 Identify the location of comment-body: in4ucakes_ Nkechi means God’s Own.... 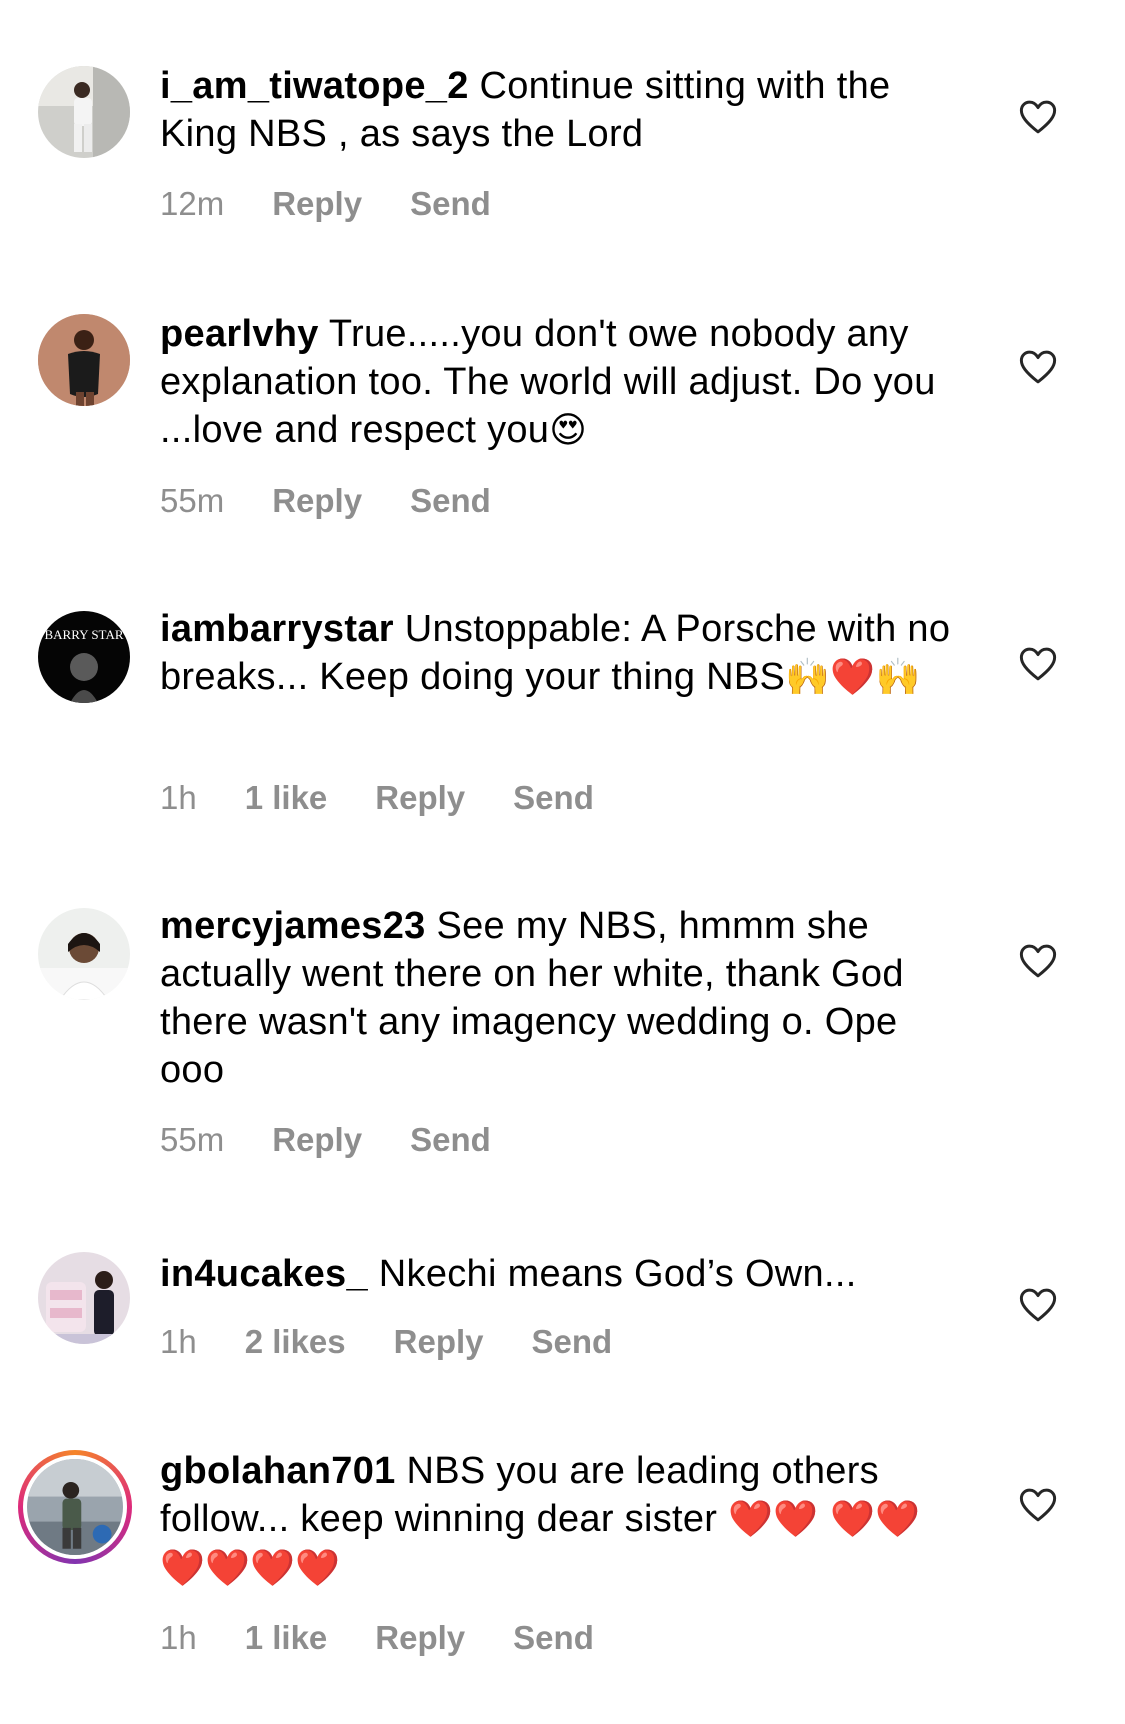
(560, 1274).